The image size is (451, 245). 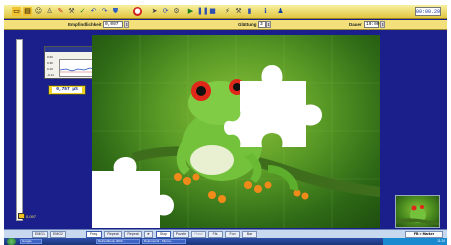 What do you see at coordinates (176, 11) in the screenshot?
I see `settings-icon: ⚙` at bounding box center [176, 11].